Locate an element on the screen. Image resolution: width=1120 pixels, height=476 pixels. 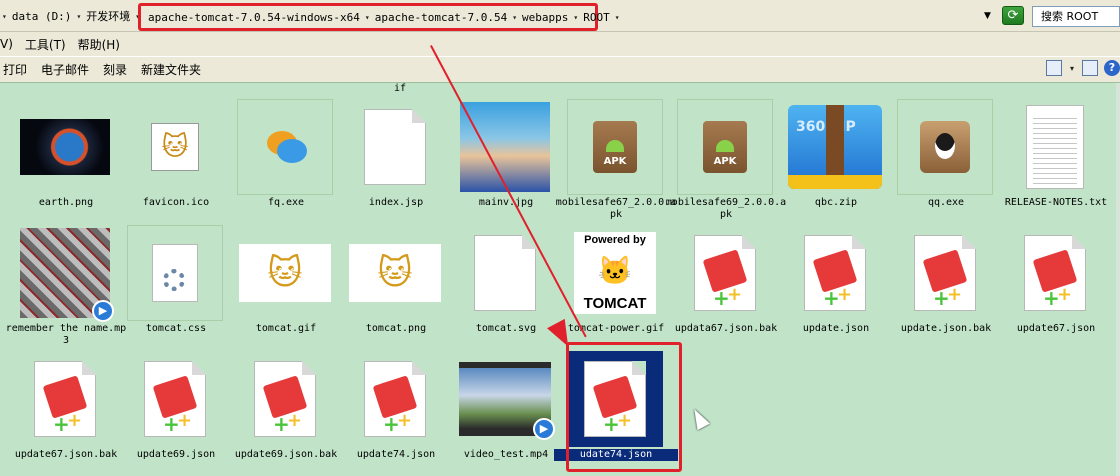
crumb-tomcat-x64: apache-tomcat-7.0.54-windows-x64 is located at coordinates (254, 17).